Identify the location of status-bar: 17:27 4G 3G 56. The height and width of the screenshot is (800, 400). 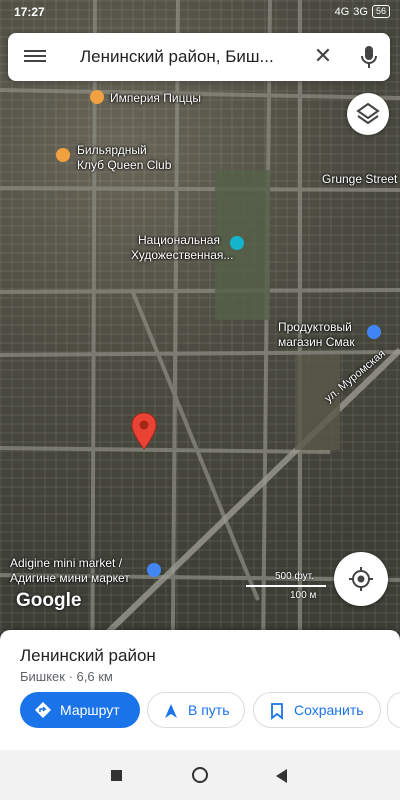
(200, 12).